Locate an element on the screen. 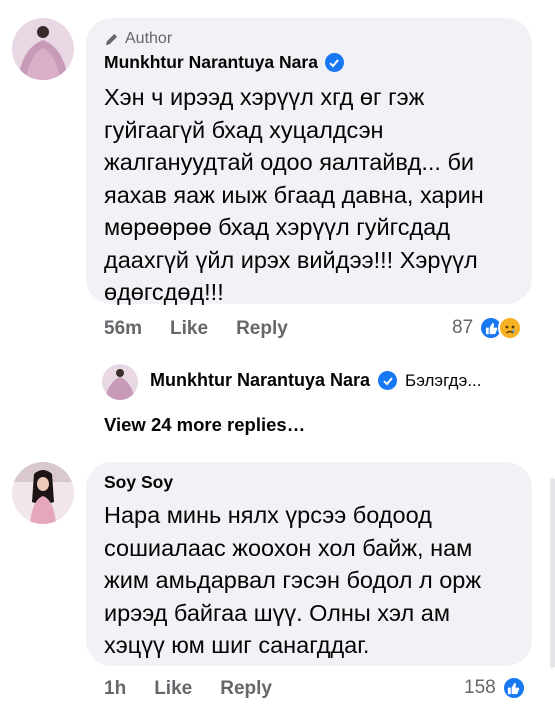 The image size is (555, 722). comment-time: 56m is located at coordinates (123, 329).